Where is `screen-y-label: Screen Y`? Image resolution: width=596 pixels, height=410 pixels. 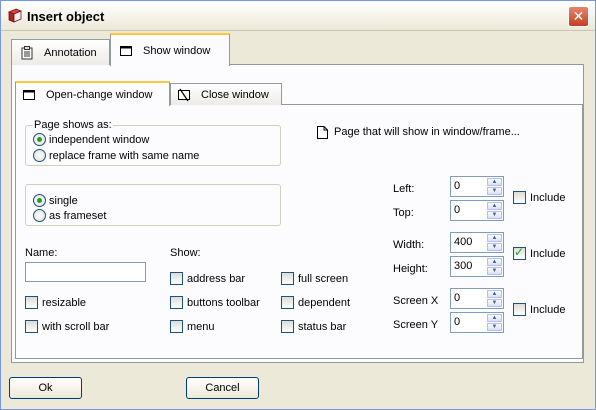
screen-y-label: Screen Y is located at coordinates (416, 325).